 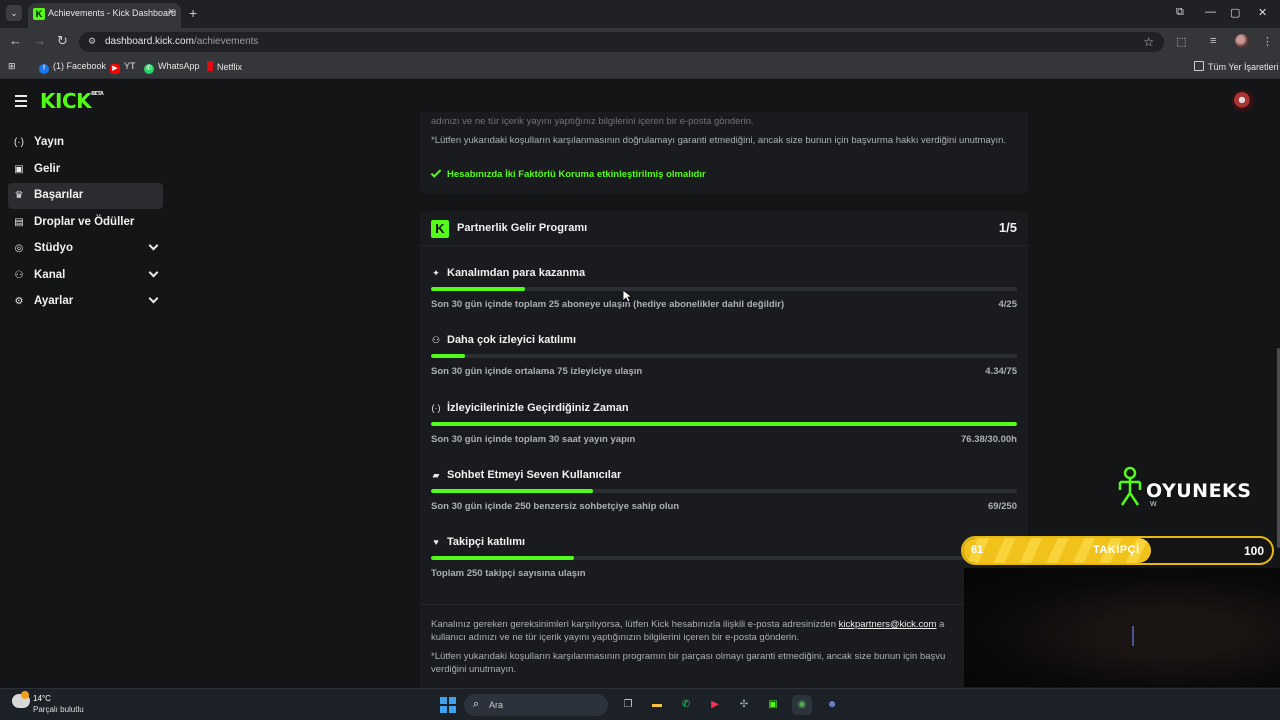 What do you see at coordinates (621, 42) in the screenshot?
I see `address-bar: ⚙ dashboard.kick.com/achievements ☆` at bounding box center [621, 42].